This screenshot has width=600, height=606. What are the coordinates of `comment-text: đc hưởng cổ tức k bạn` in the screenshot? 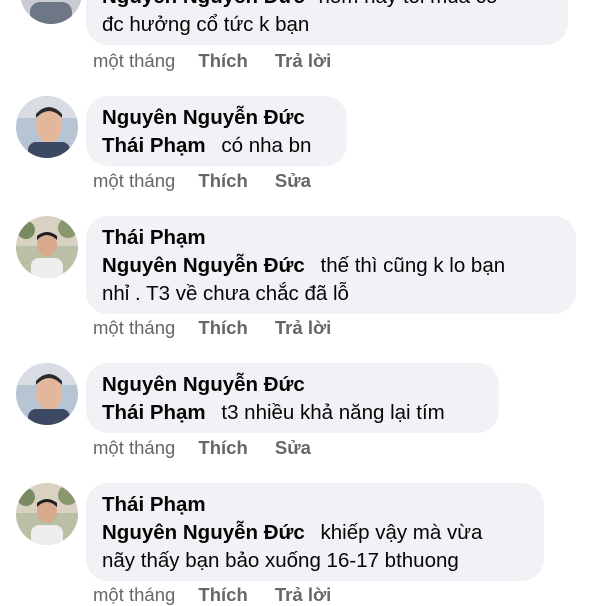 It's located at (206, 24).